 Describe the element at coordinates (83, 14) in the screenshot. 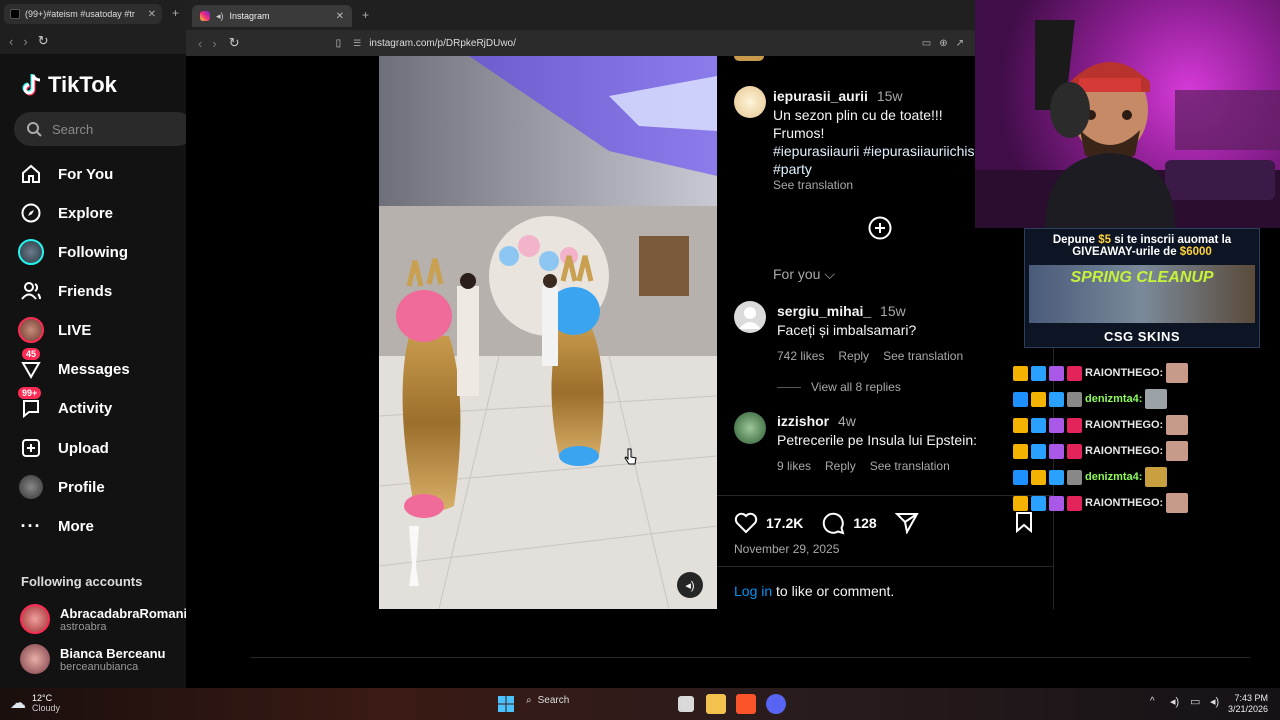

I see `browser-tab-tiktok: (99+)#ateism #usatoday #trump ✕` at that location.